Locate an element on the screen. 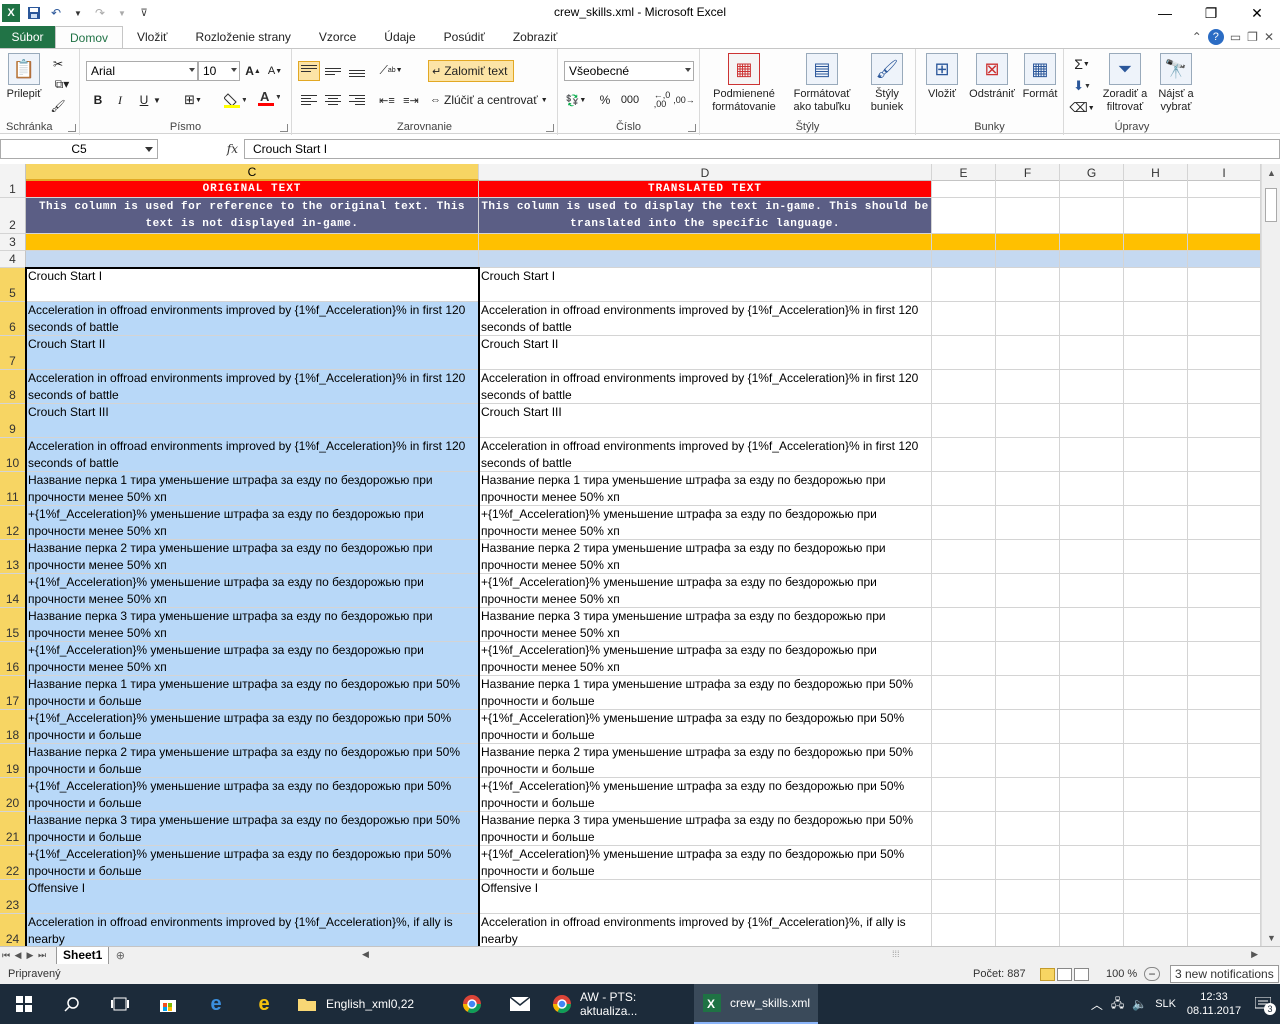  tab-view: Zobraziť is located at coordinates (535, 37).